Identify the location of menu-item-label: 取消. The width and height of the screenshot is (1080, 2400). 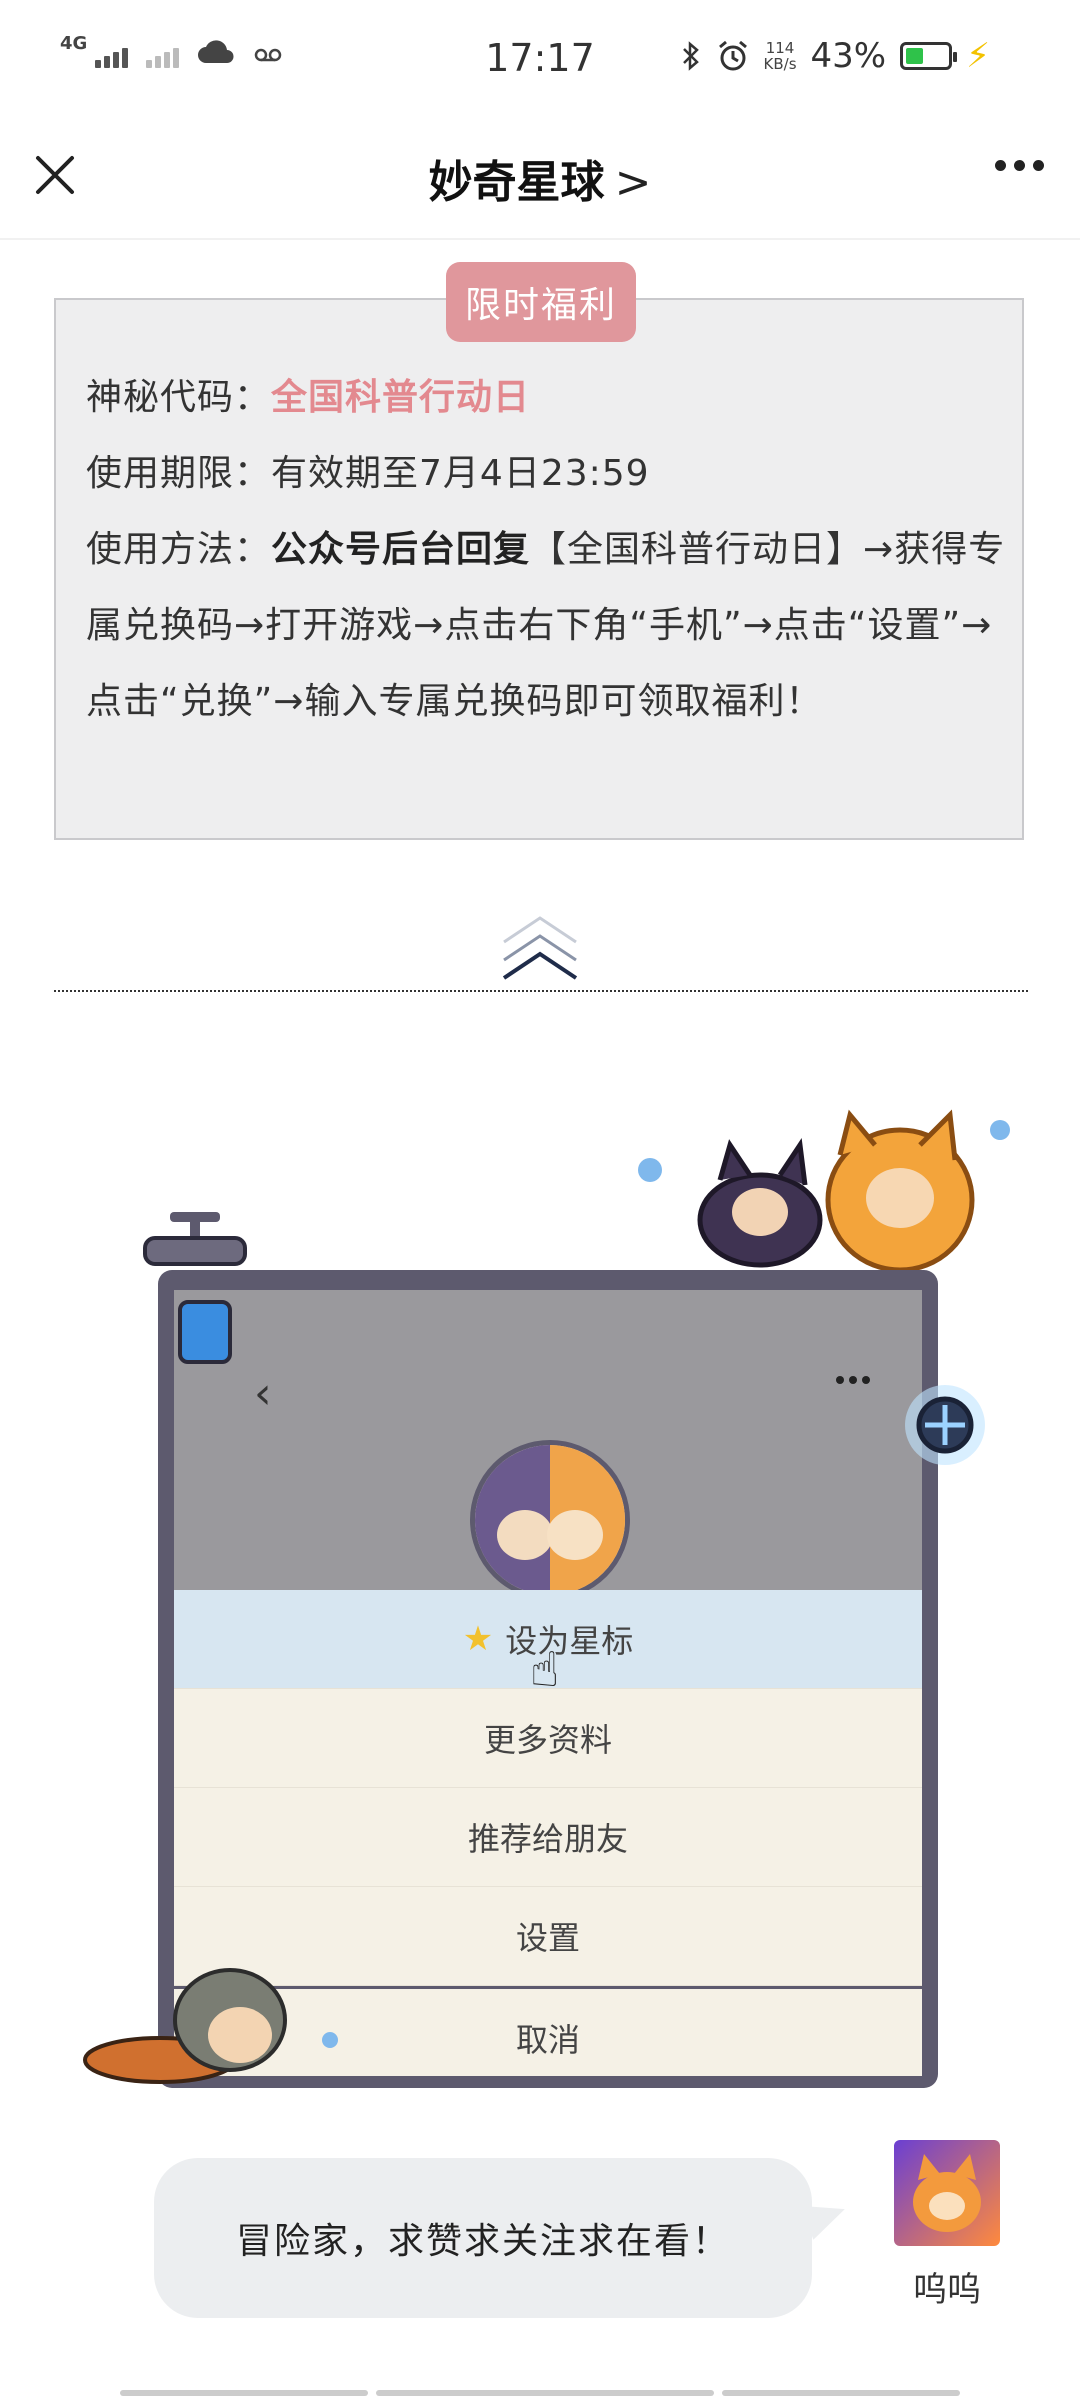
(547, 2040).